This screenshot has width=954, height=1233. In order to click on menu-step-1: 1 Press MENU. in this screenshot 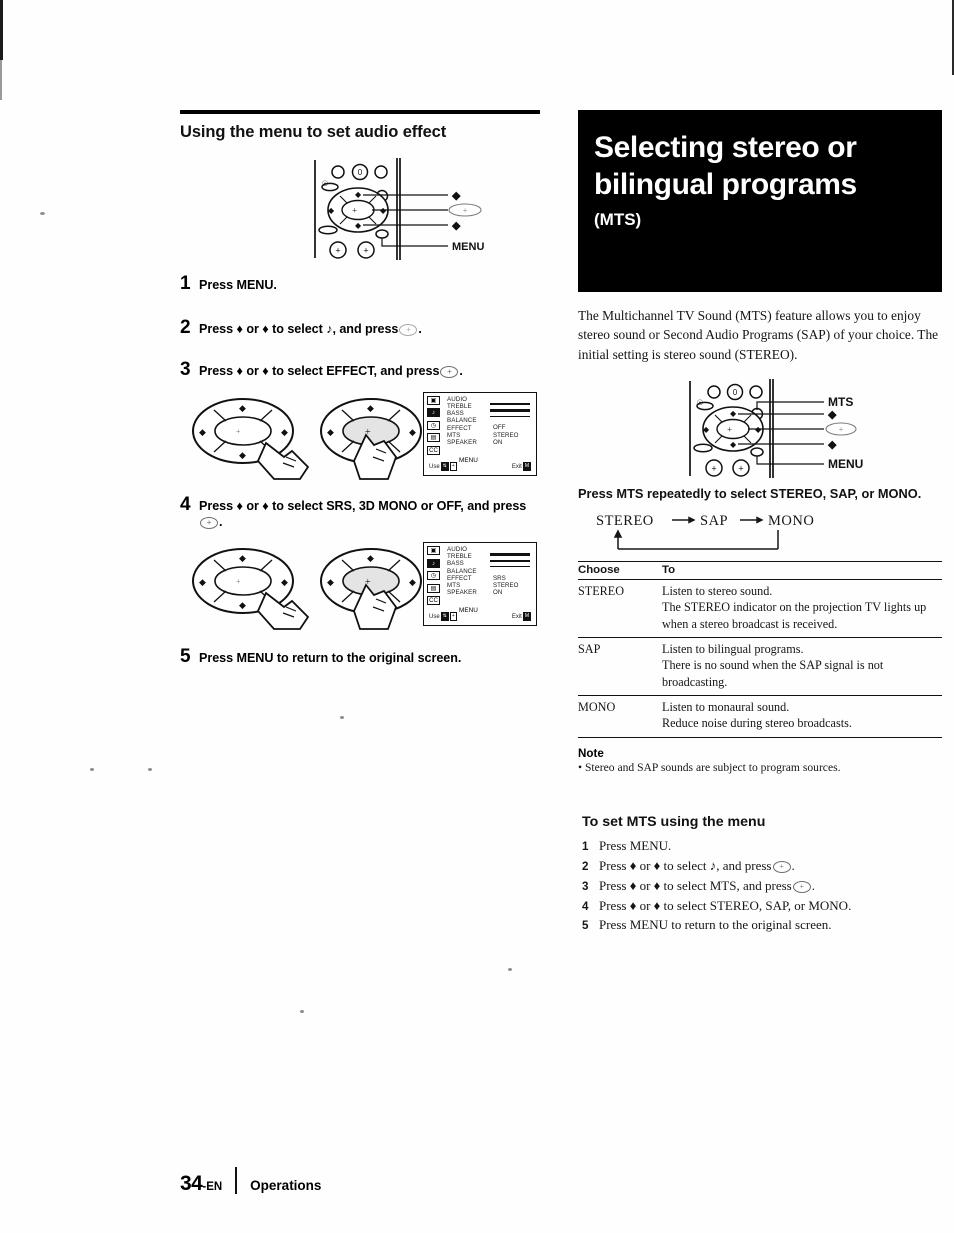, I will do `click(762, 846)`.